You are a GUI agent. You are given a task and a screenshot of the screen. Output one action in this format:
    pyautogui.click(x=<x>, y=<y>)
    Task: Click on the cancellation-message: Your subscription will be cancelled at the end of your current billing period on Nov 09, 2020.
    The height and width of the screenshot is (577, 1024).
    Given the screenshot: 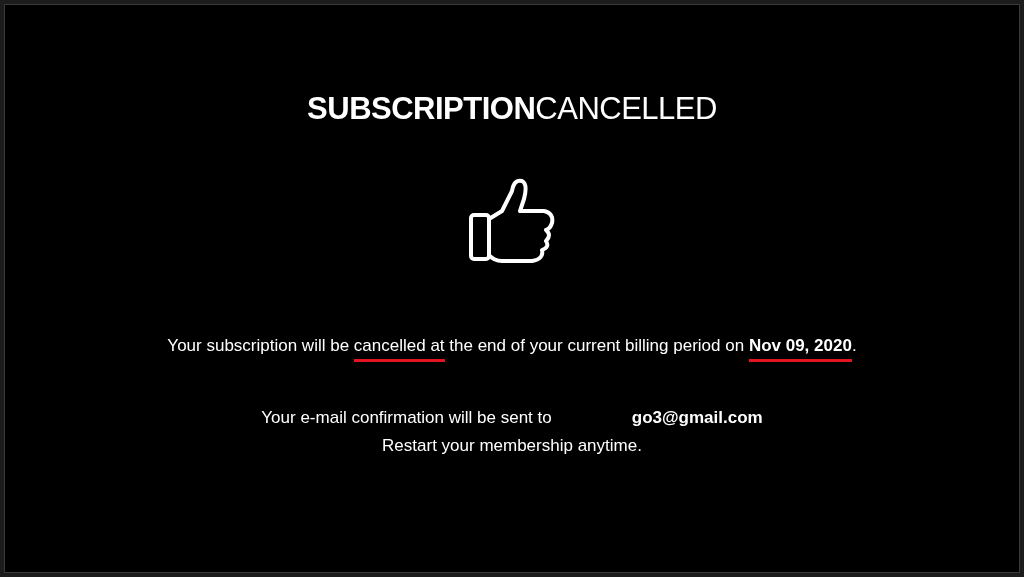 What is the action you would take?
    pyautogui.click(x=512, y=350)
    